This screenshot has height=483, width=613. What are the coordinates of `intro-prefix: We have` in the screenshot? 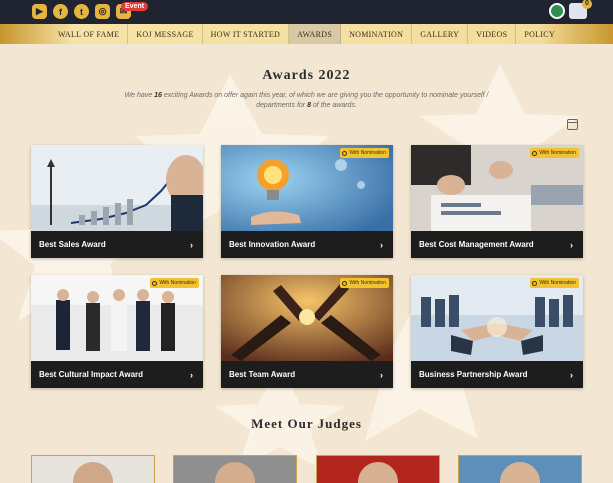 It's located at (139, 95).